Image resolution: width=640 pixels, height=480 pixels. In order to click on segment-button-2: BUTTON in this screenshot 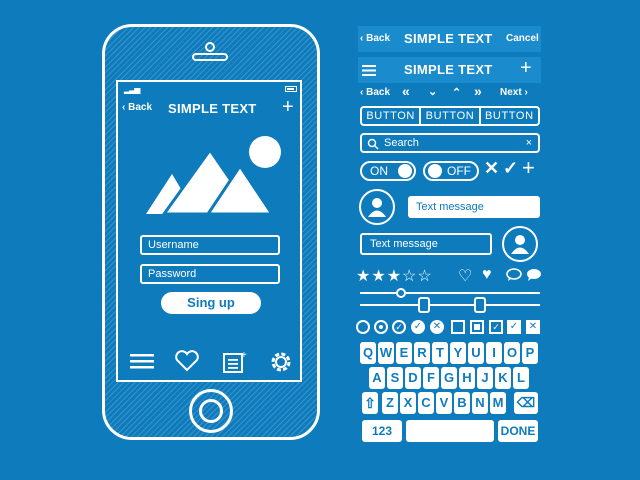, I will do `click(451, 116)`.